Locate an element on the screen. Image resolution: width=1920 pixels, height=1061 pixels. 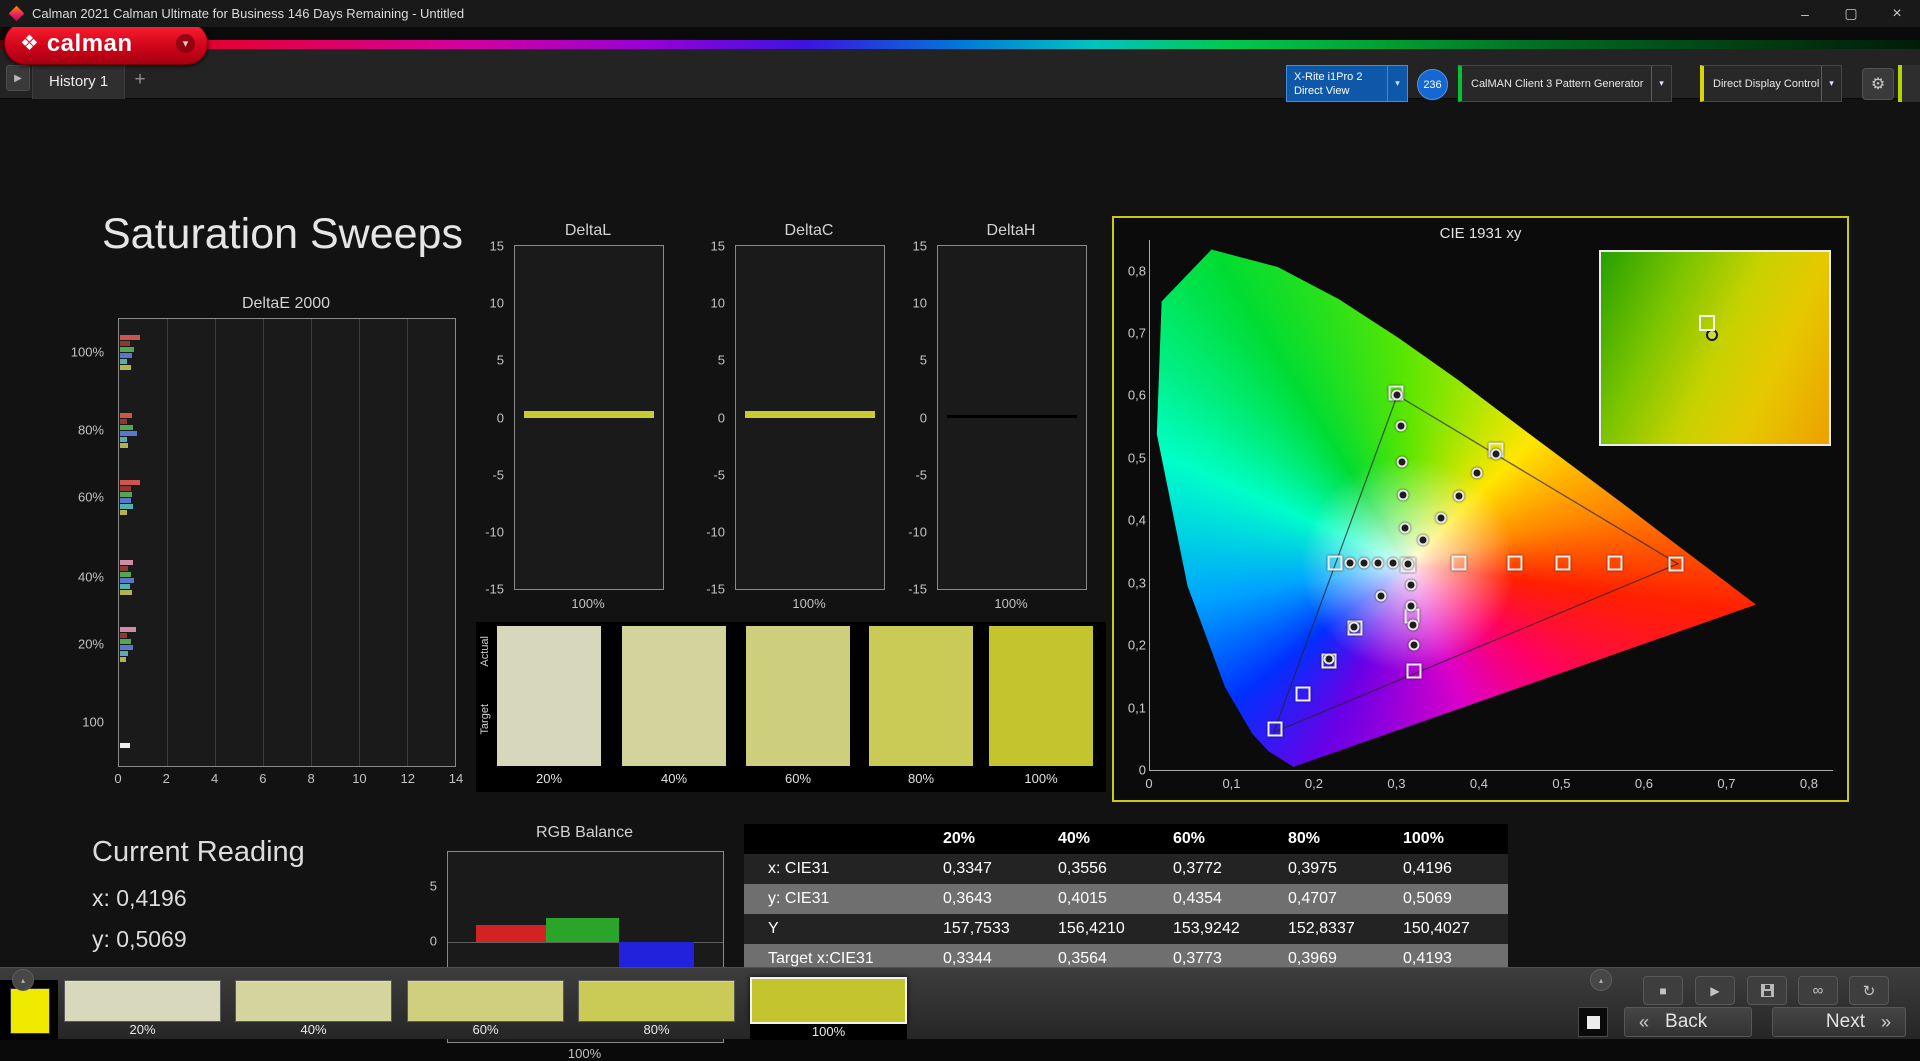
table-cell: 150,4027 is located at coordinates (1436, 928).